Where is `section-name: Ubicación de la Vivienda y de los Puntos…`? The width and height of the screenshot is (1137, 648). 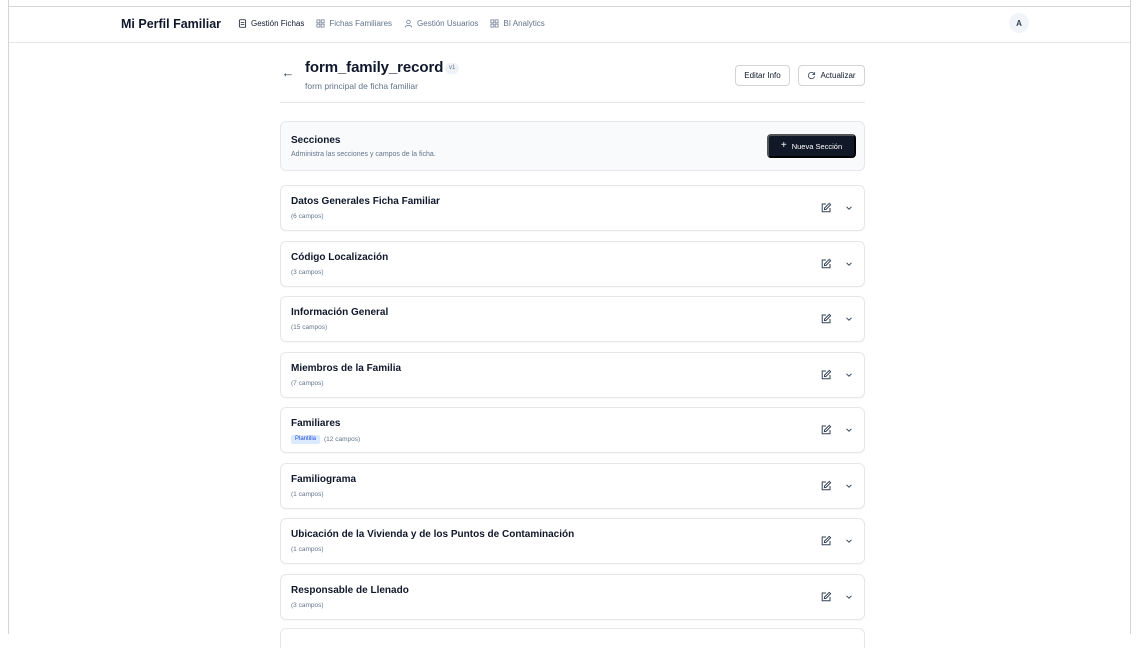
section-name: Ubicación de la Vivienda y de los Puntos… is located at coordinates (433, 534).